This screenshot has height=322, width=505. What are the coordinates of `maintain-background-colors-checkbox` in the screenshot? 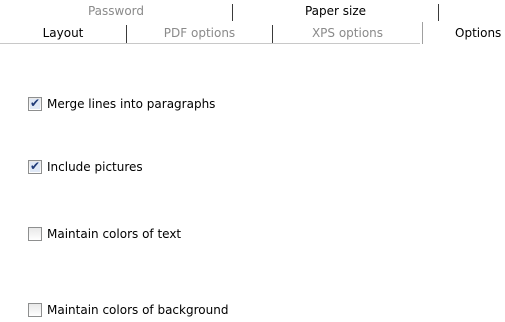 It's located at (35, 310).